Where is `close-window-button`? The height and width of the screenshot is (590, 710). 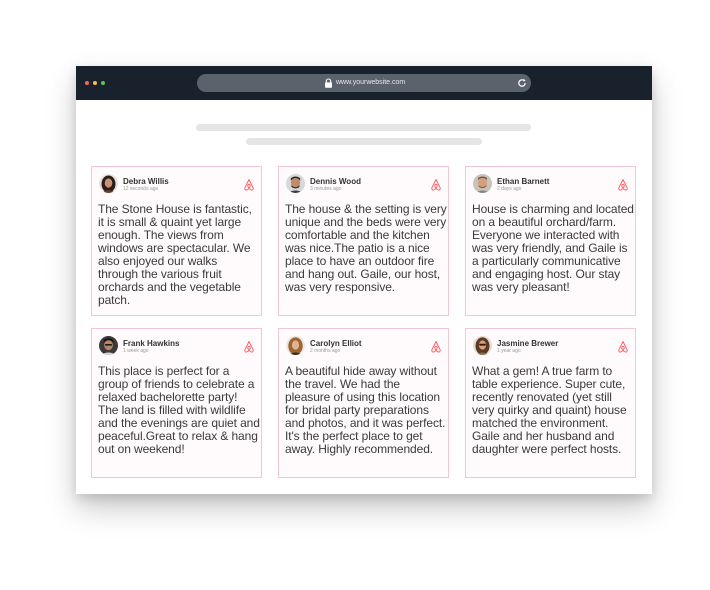 close-window-button is located at coordinates (87, 83).